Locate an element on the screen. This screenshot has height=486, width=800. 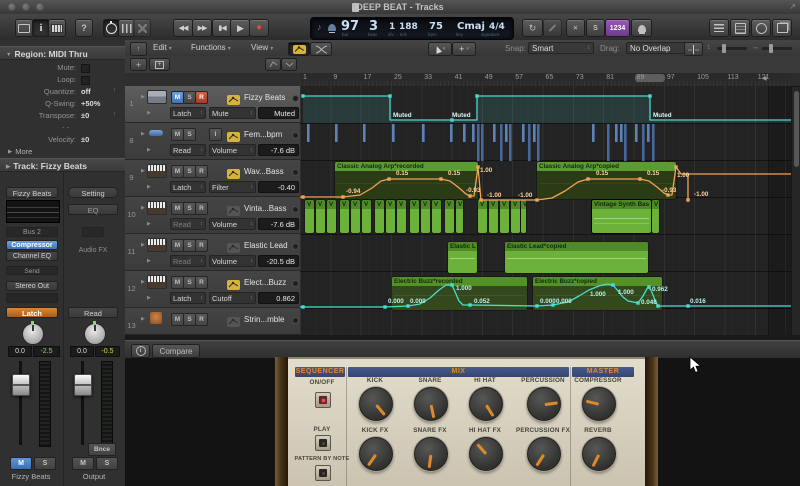
vertical-zoom-thumb is located at coordinates (724, 48).